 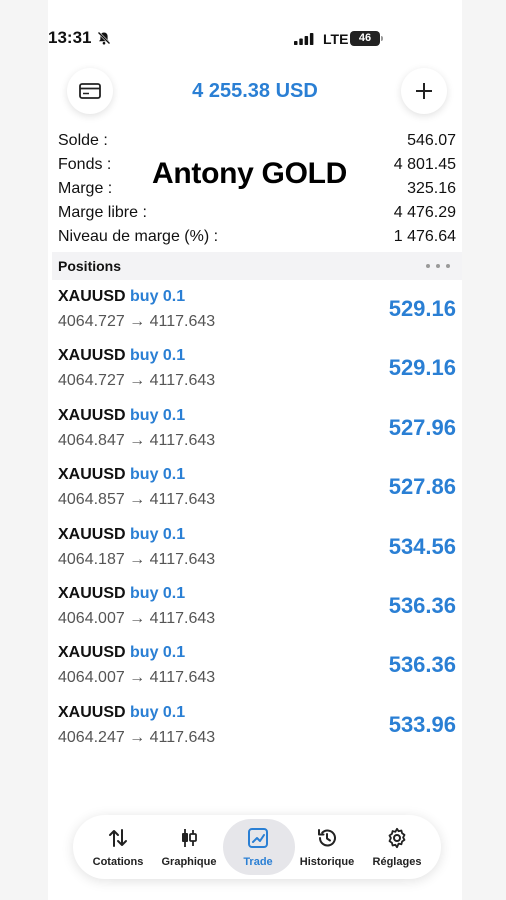 What do you see at coordinates (250, 173) in the screenshot?
I see `overlay-name-text: Antony GOLD` at bounding box center [250, 173].